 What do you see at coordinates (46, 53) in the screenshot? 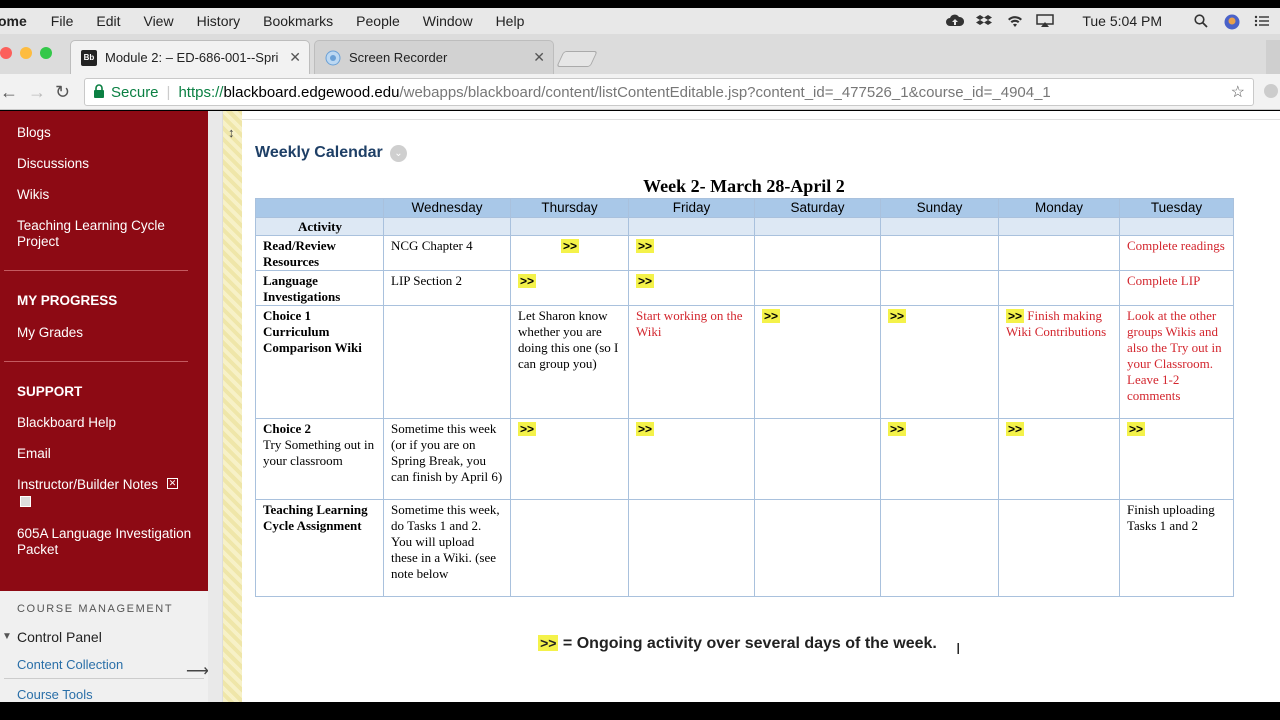
I see `window-zoom-button` at bounding box center [46, 53].